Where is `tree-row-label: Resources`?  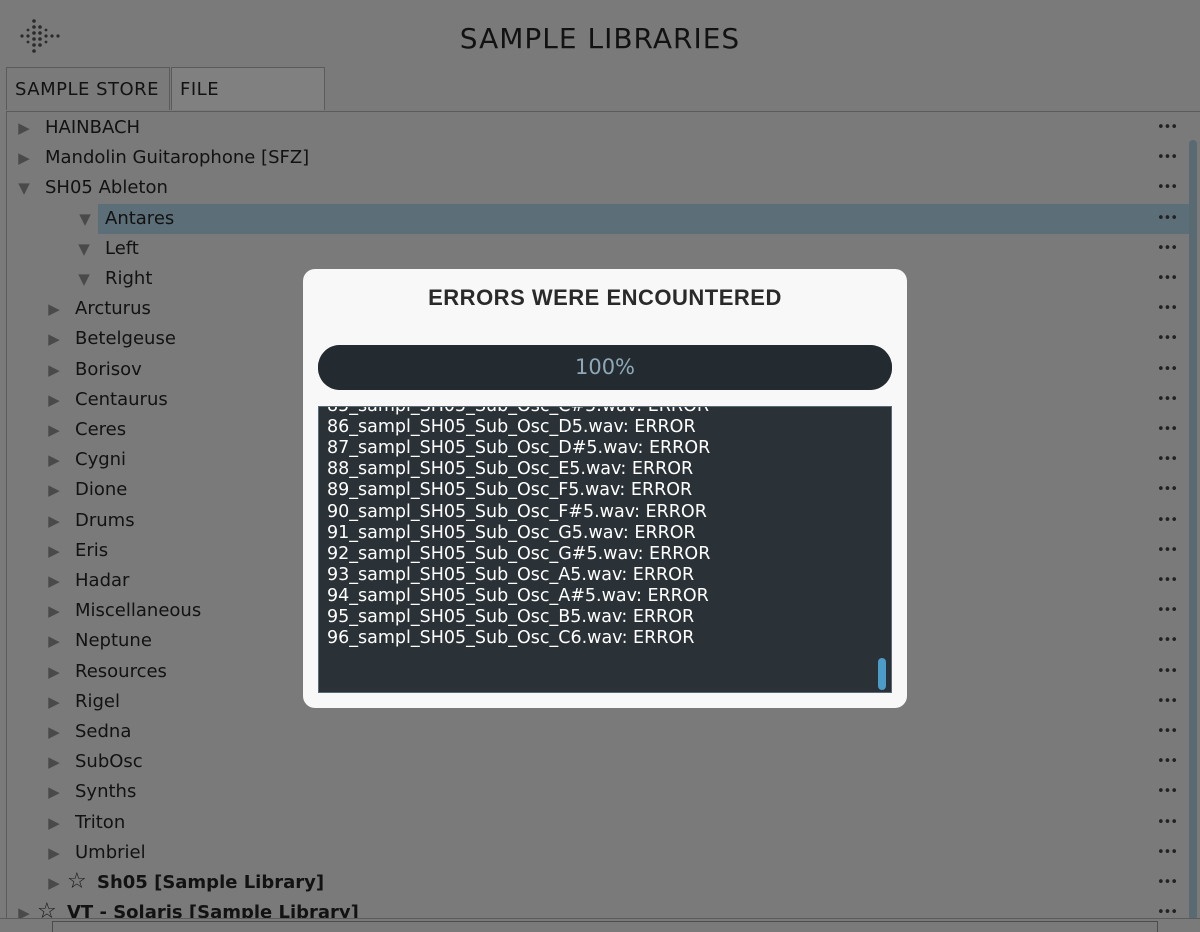
tree-row-label: Resources is located at coordinates (121, 671).